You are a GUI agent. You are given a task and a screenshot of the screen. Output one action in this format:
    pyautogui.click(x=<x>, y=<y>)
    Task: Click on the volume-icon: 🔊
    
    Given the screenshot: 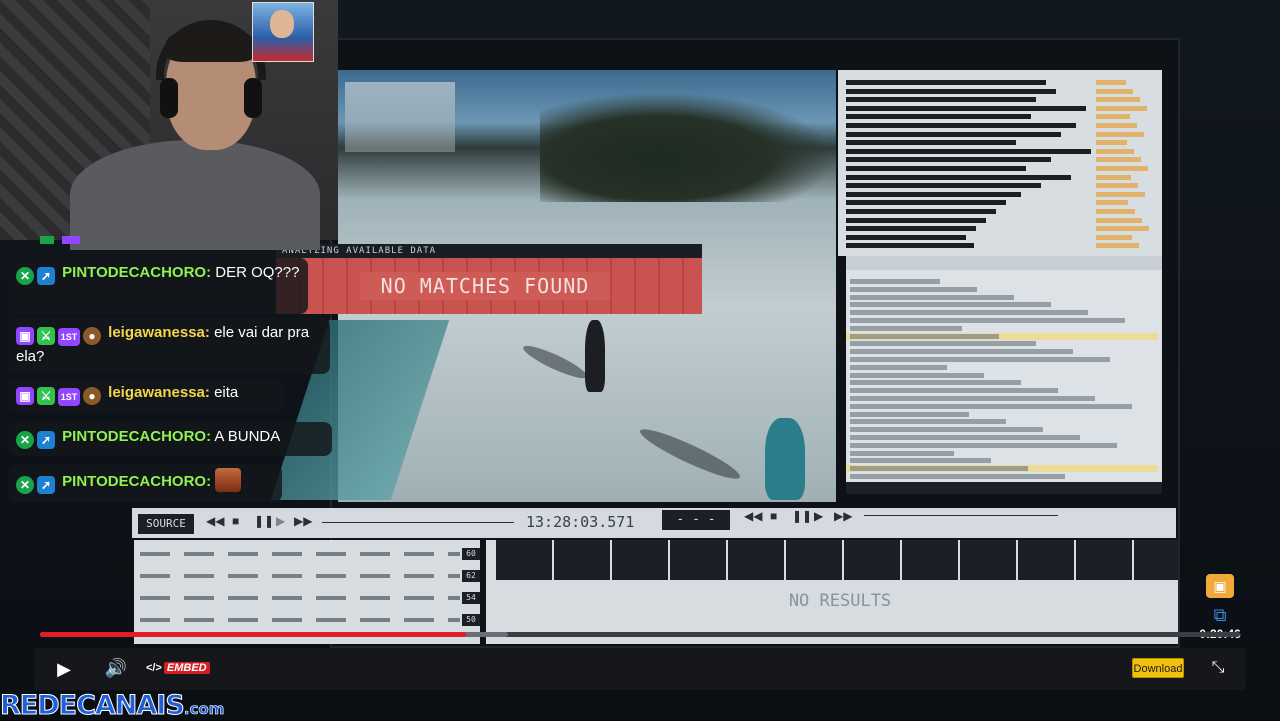 What is the action you would take?
    pyautogui.click(x=116, y=668)
    